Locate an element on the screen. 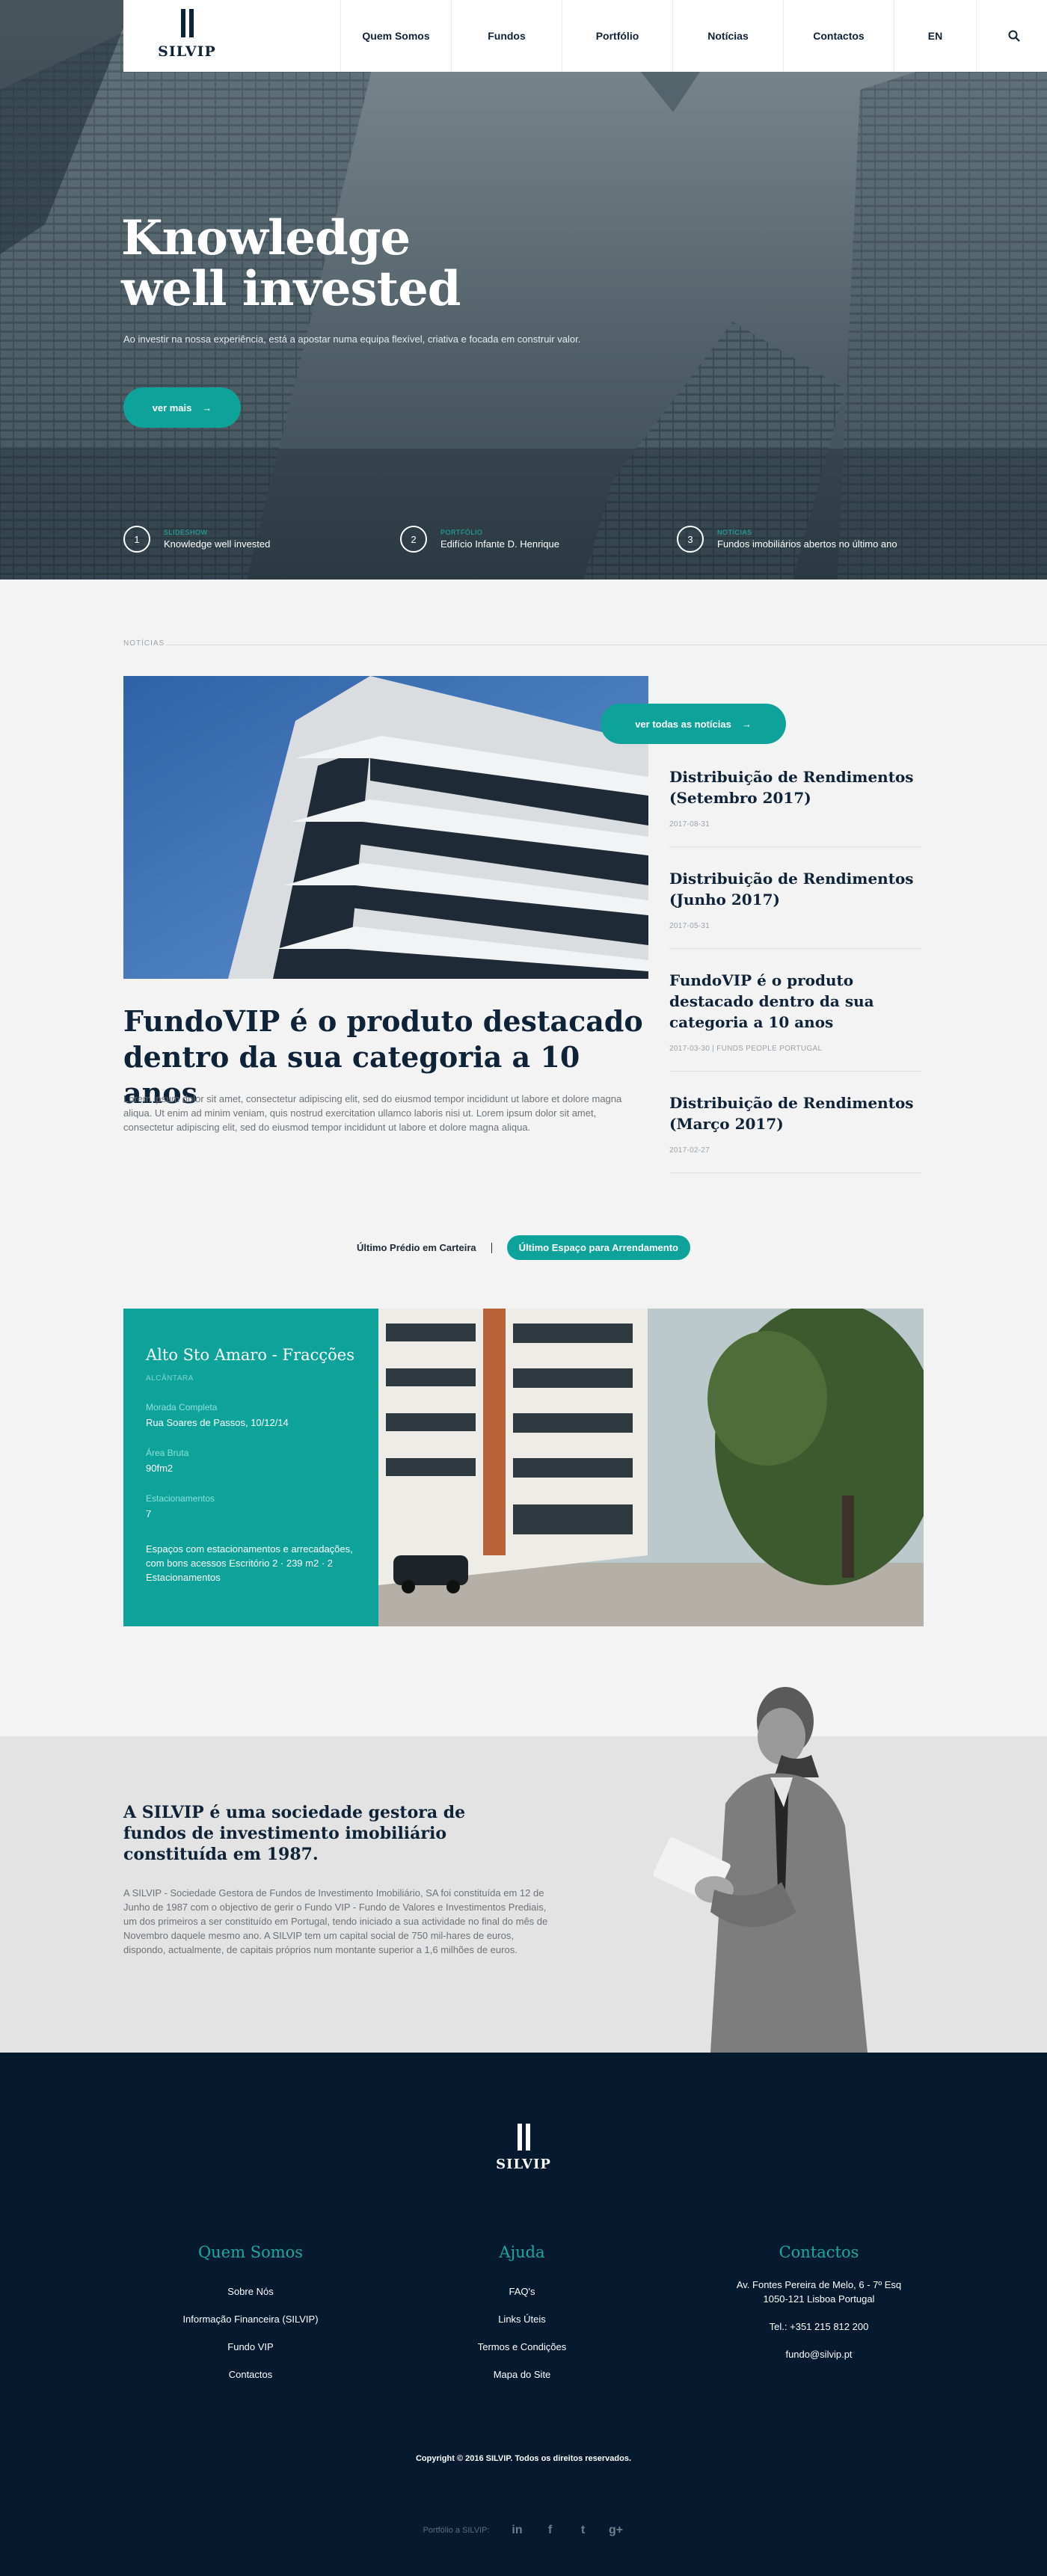 This screenshot has height=2576, width=1047. tab-separator is located at coordinates (491, 1247).